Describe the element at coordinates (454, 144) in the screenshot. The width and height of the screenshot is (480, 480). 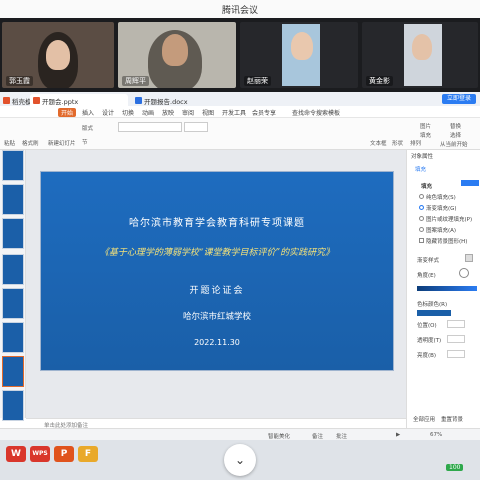
I see `play-from-current-button: 从当前开始` at that location.